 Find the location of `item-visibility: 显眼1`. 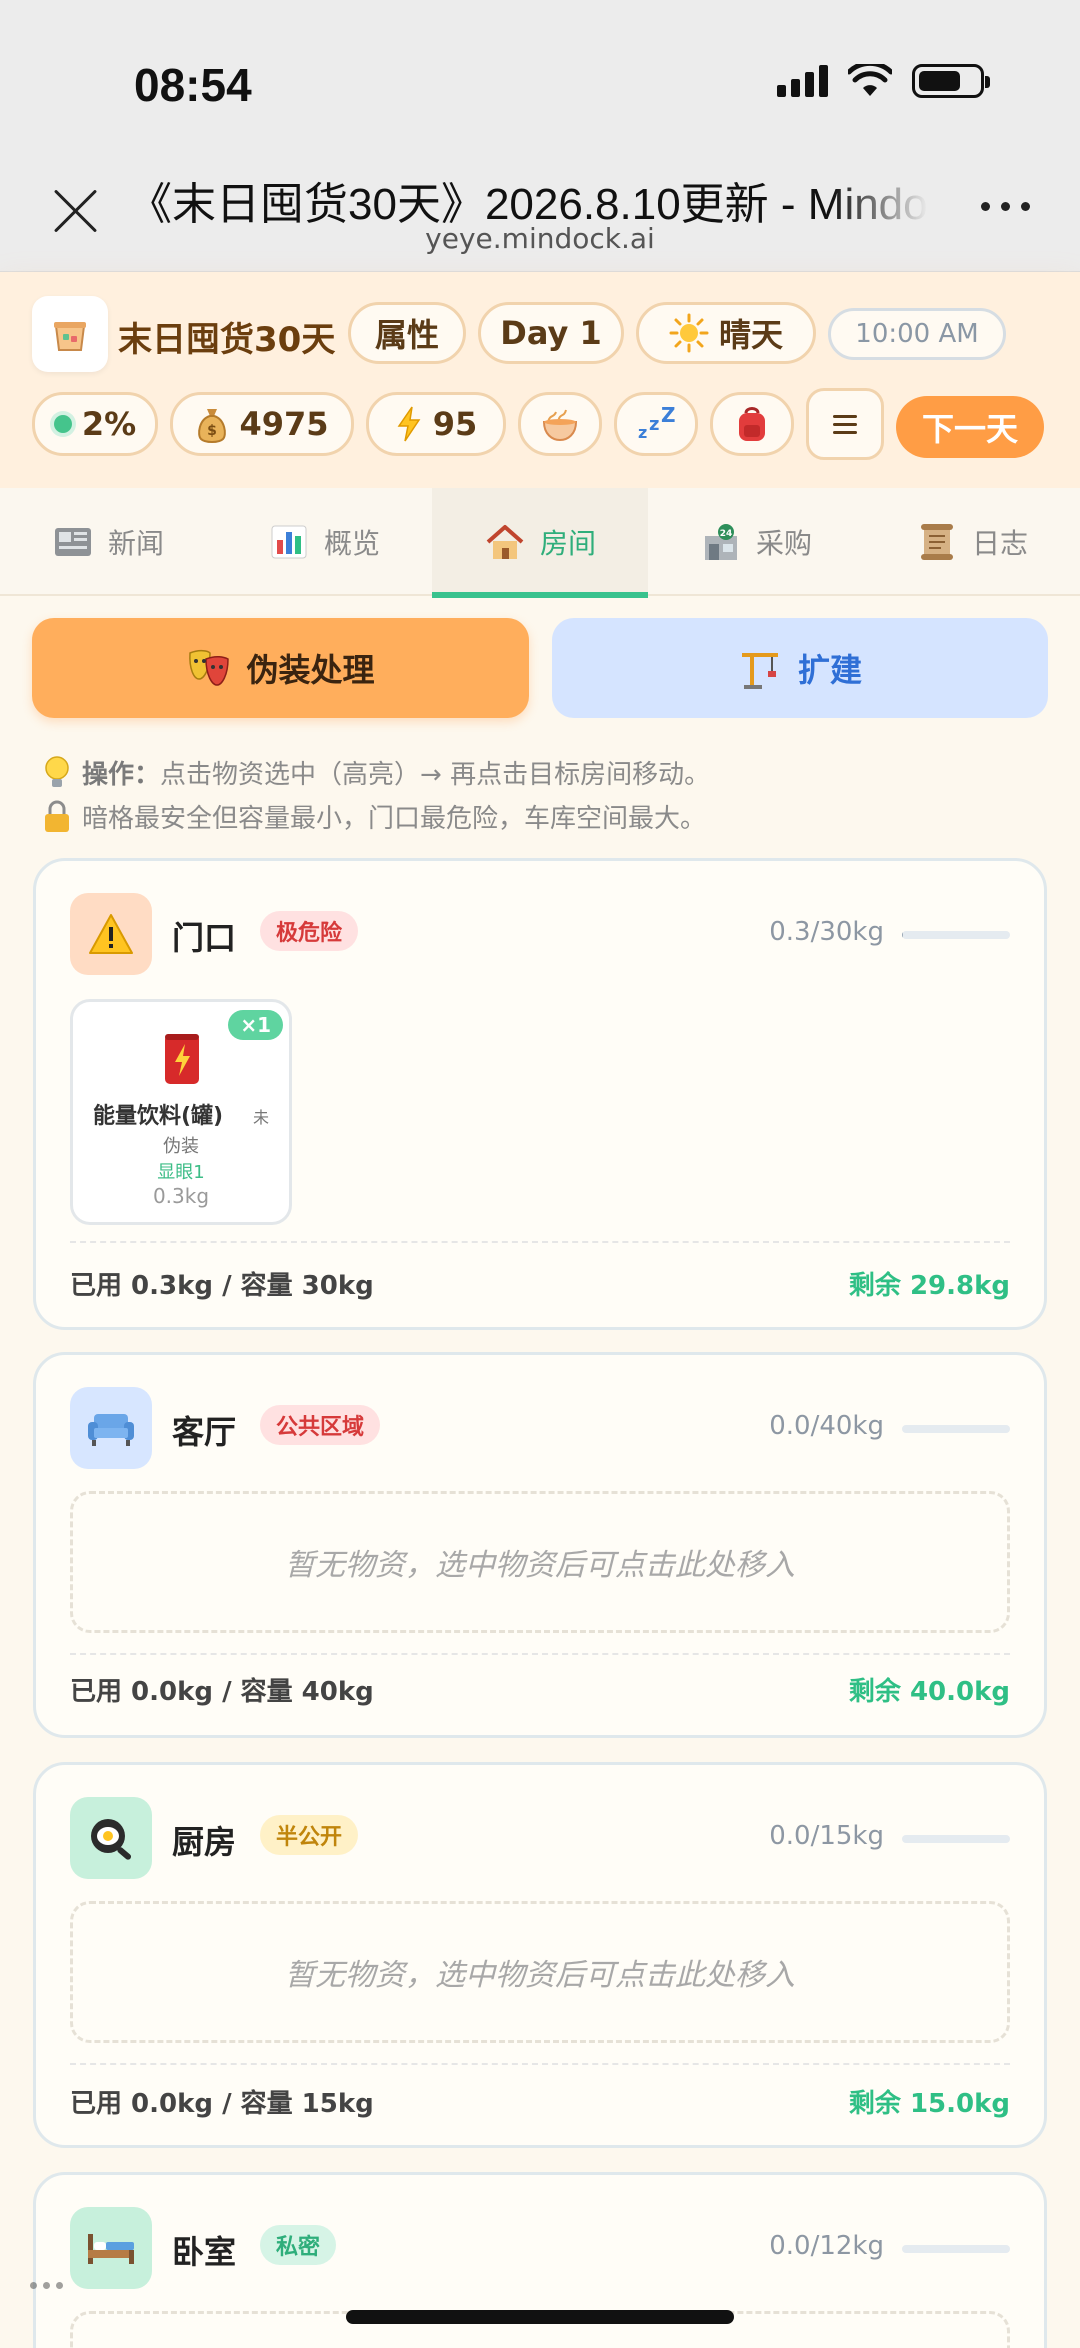

item-visibility: 显眼1 is located at coordinates (181, 1172).